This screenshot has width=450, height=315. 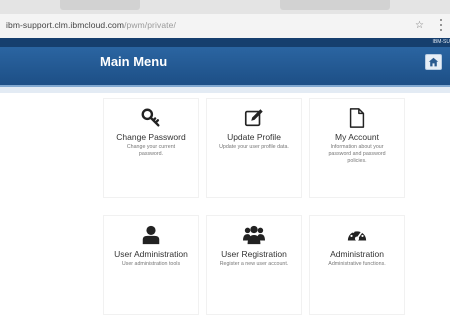 I want to click on header-shadow, so click(x=225, y=89).